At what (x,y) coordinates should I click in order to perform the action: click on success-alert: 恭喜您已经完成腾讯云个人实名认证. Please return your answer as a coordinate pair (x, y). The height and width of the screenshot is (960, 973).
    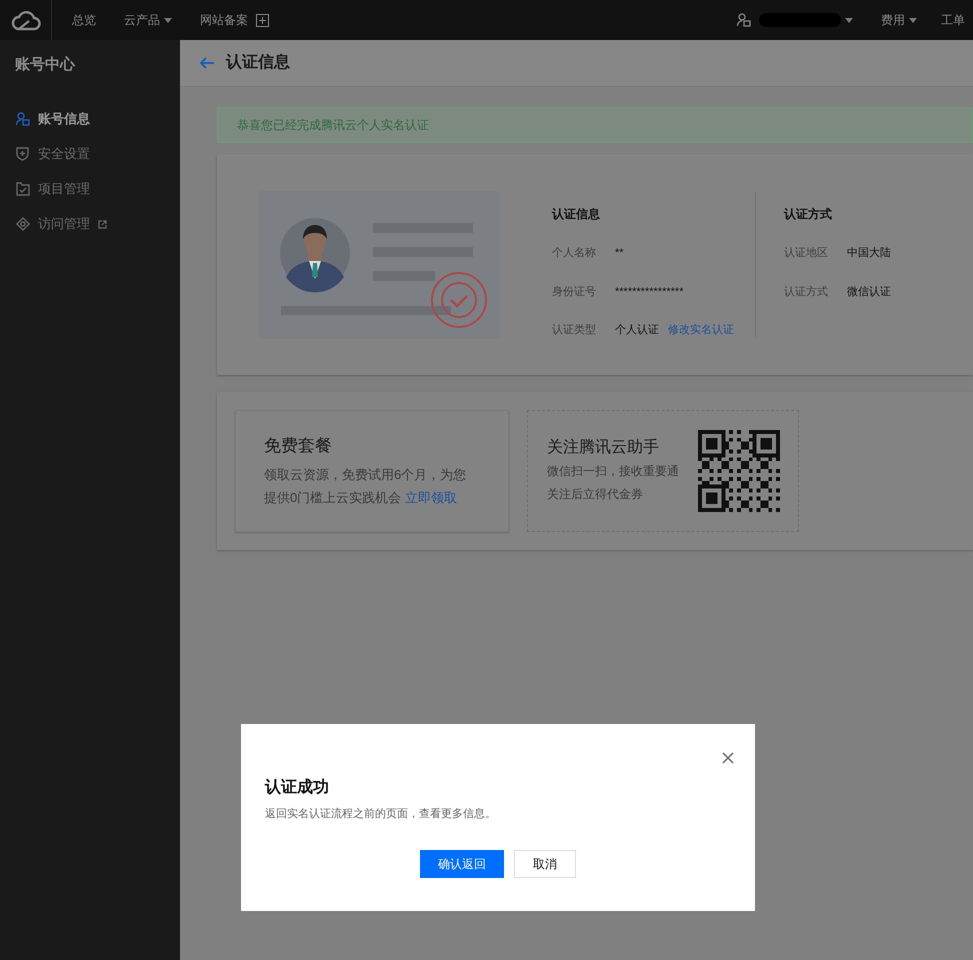
    Looking at the image, I should click on (595, 125).